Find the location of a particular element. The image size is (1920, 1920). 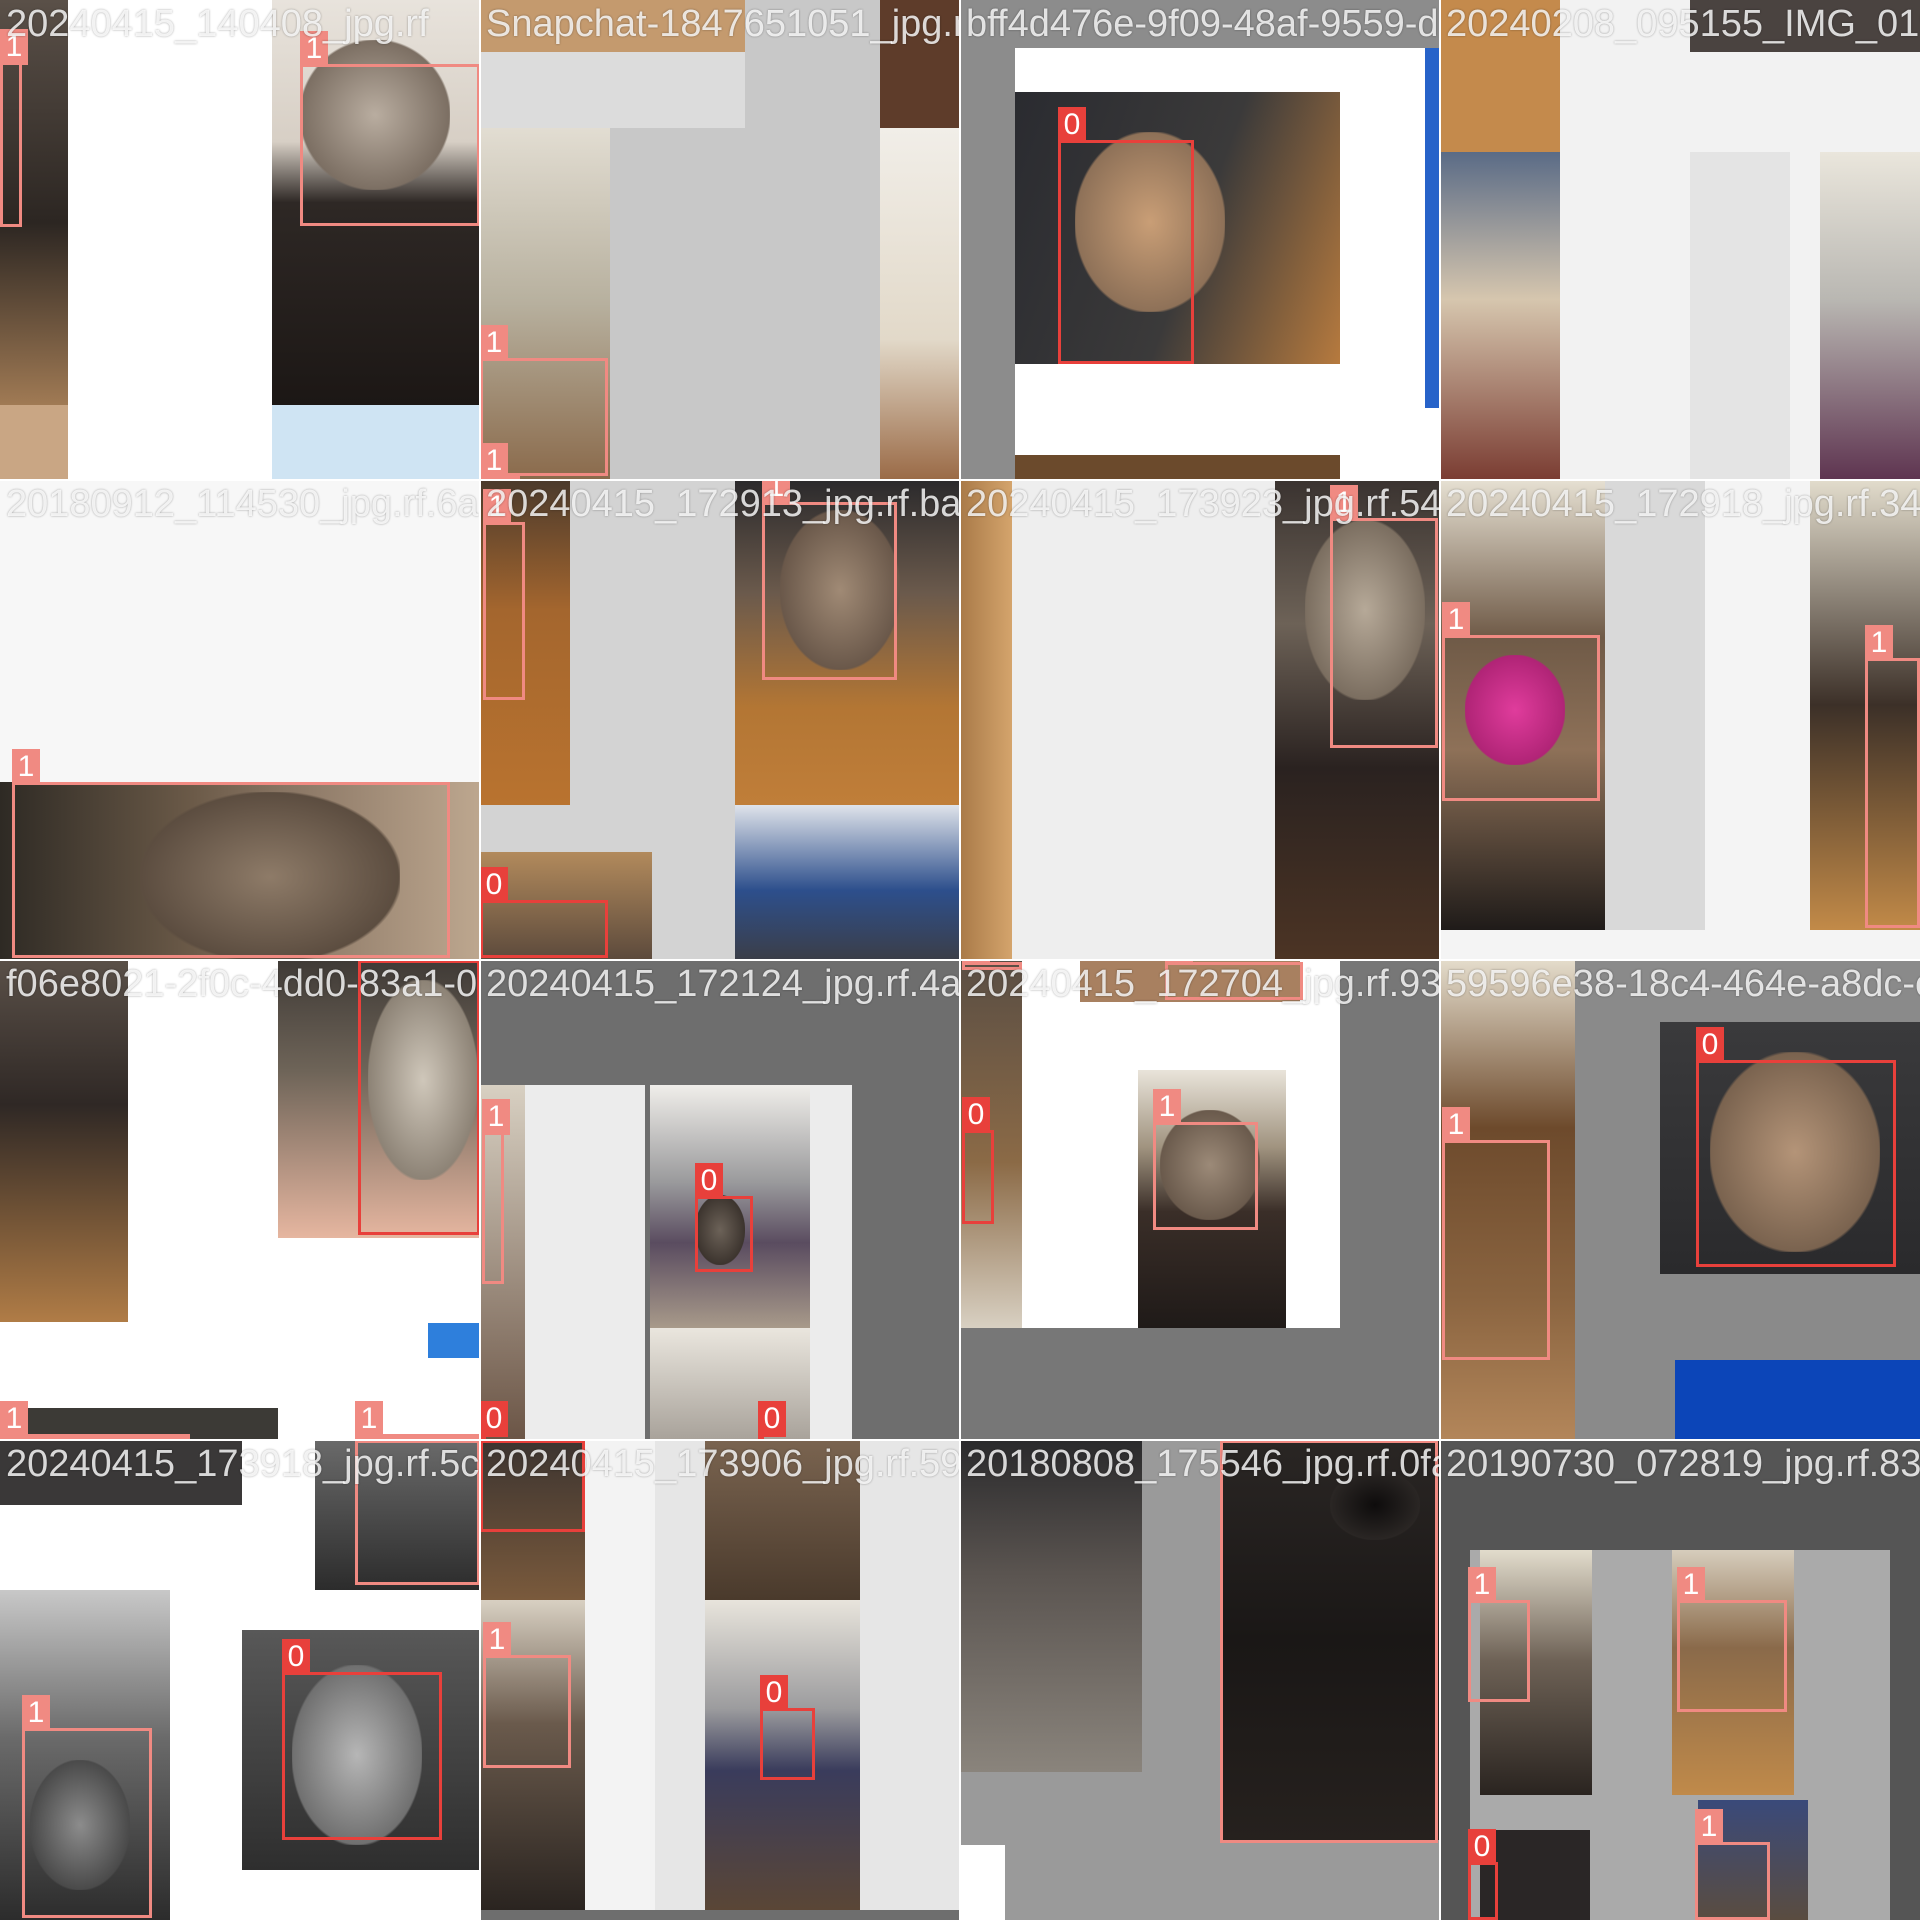

mosaic-tile: 1 1 0 1 20240415_172704_jpg.rf.93 is located at coordinates (1200, 1200).